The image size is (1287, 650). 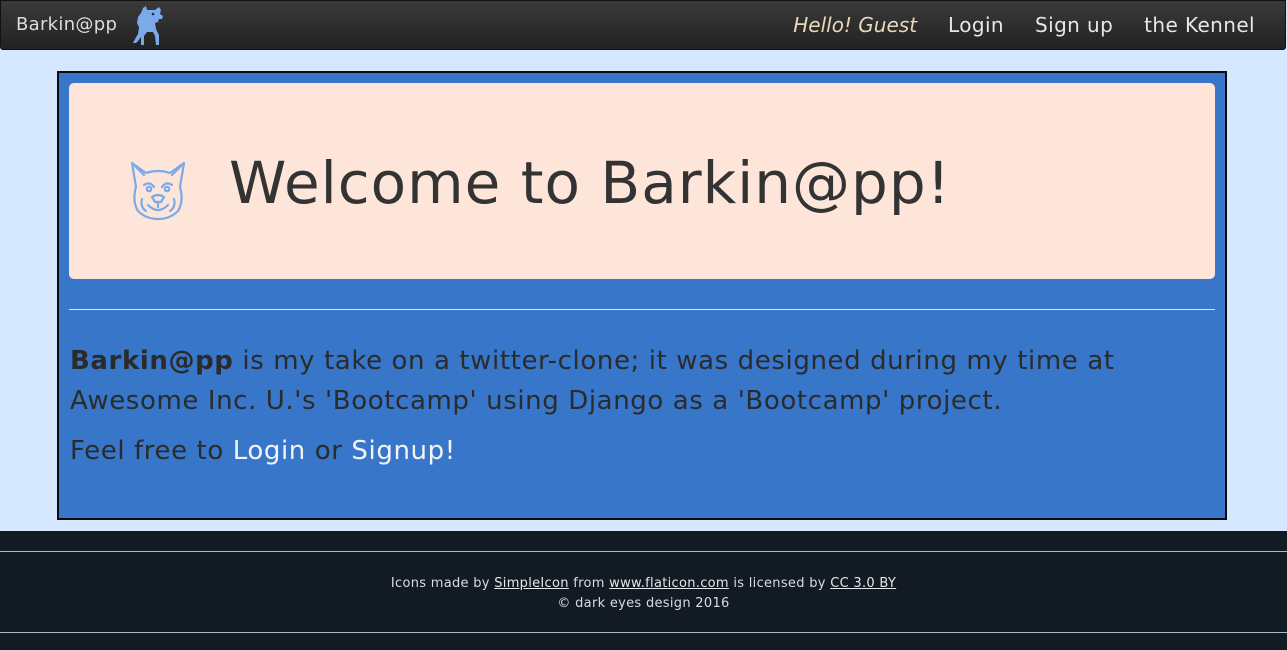 What do you see at coordinates (669, 583) in the screenshot?
I see `flaticon-link: www.flaticon.com` at bounding box center [669, 583].